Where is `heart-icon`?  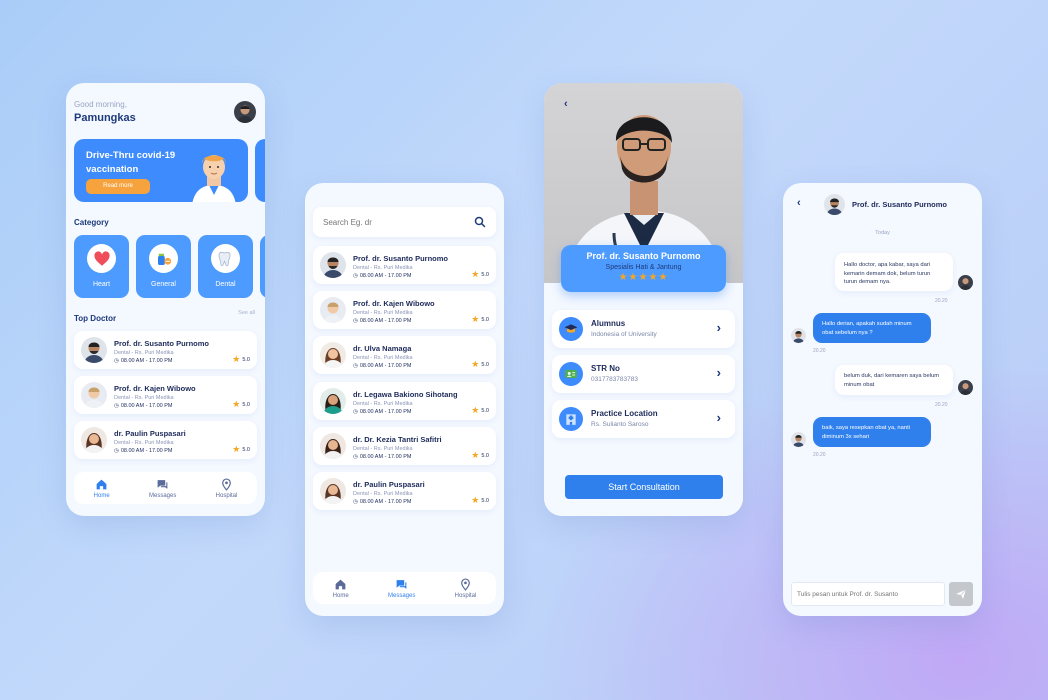
heart-icon is located at coordinates (101, 258).